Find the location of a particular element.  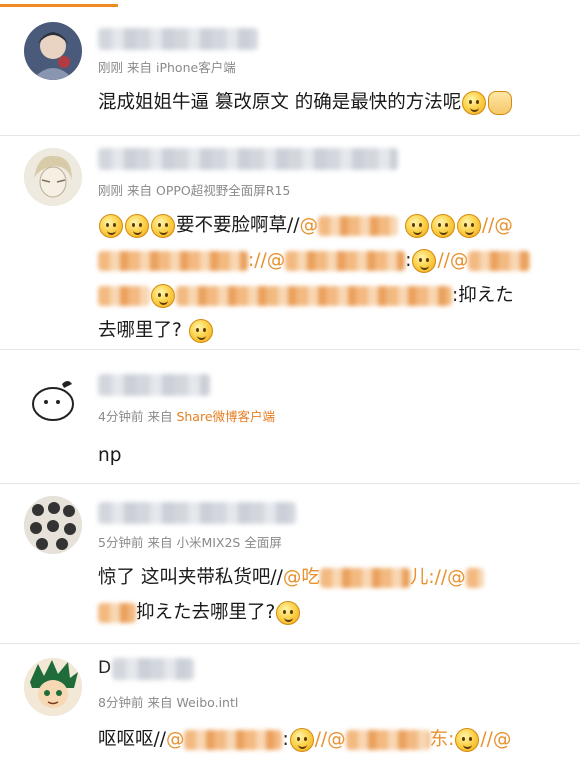

comment-text: 要不要脸啊草//@ //@ ://@://@ :抑えた 去哪里了? is located at coordinates (333, 278).